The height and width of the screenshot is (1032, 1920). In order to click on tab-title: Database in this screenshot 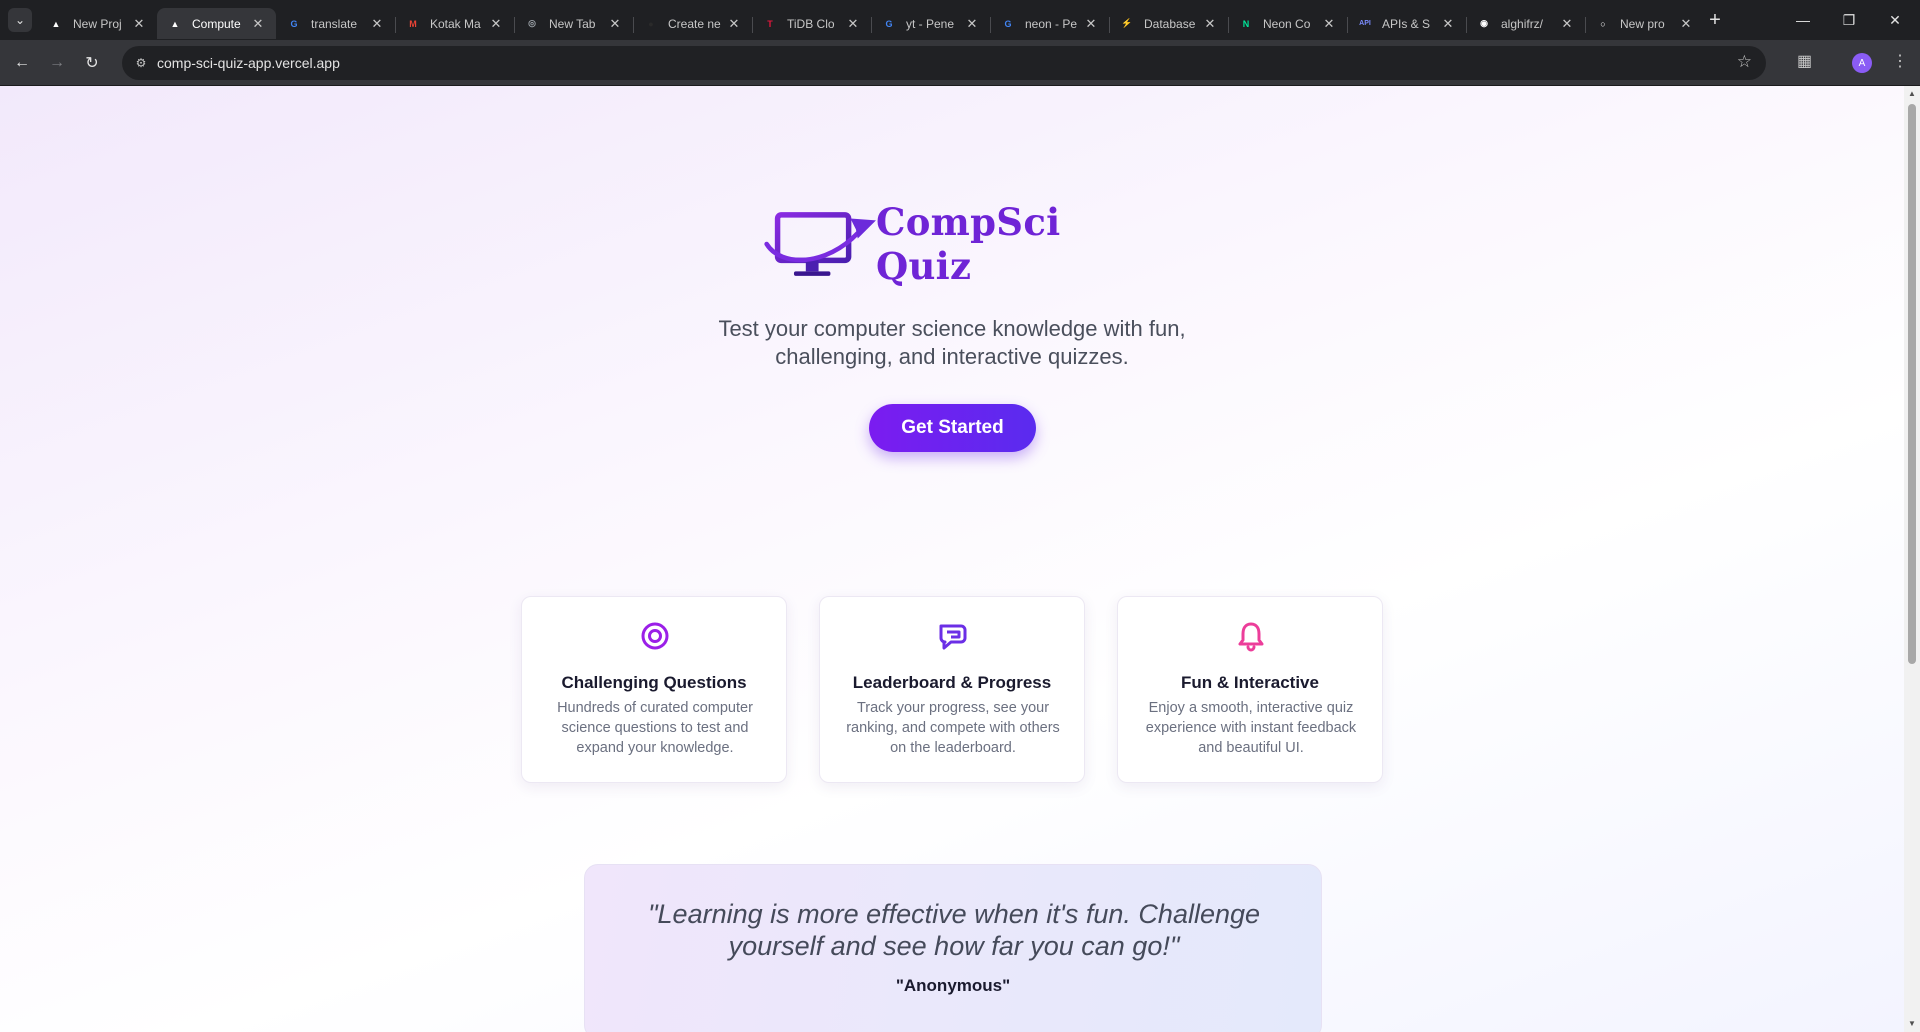, I will do `click(1170, 23)`.